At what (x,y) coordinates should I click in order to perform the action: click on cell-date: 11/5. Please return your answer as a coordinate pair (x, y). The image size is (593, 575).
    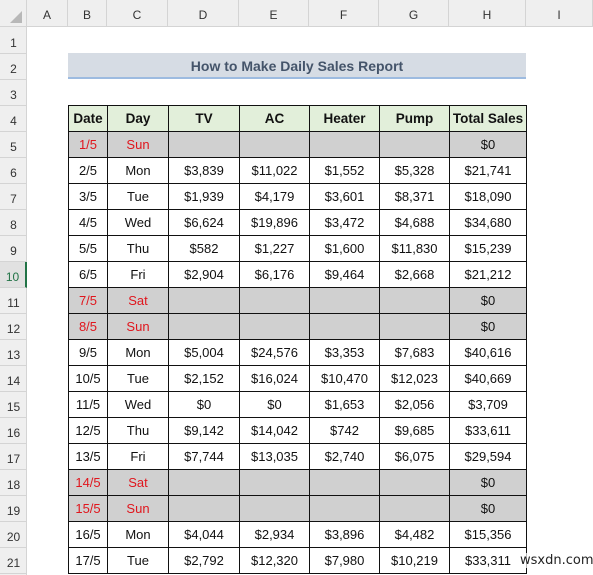
    Looking at the image, I should click on (88, 404).